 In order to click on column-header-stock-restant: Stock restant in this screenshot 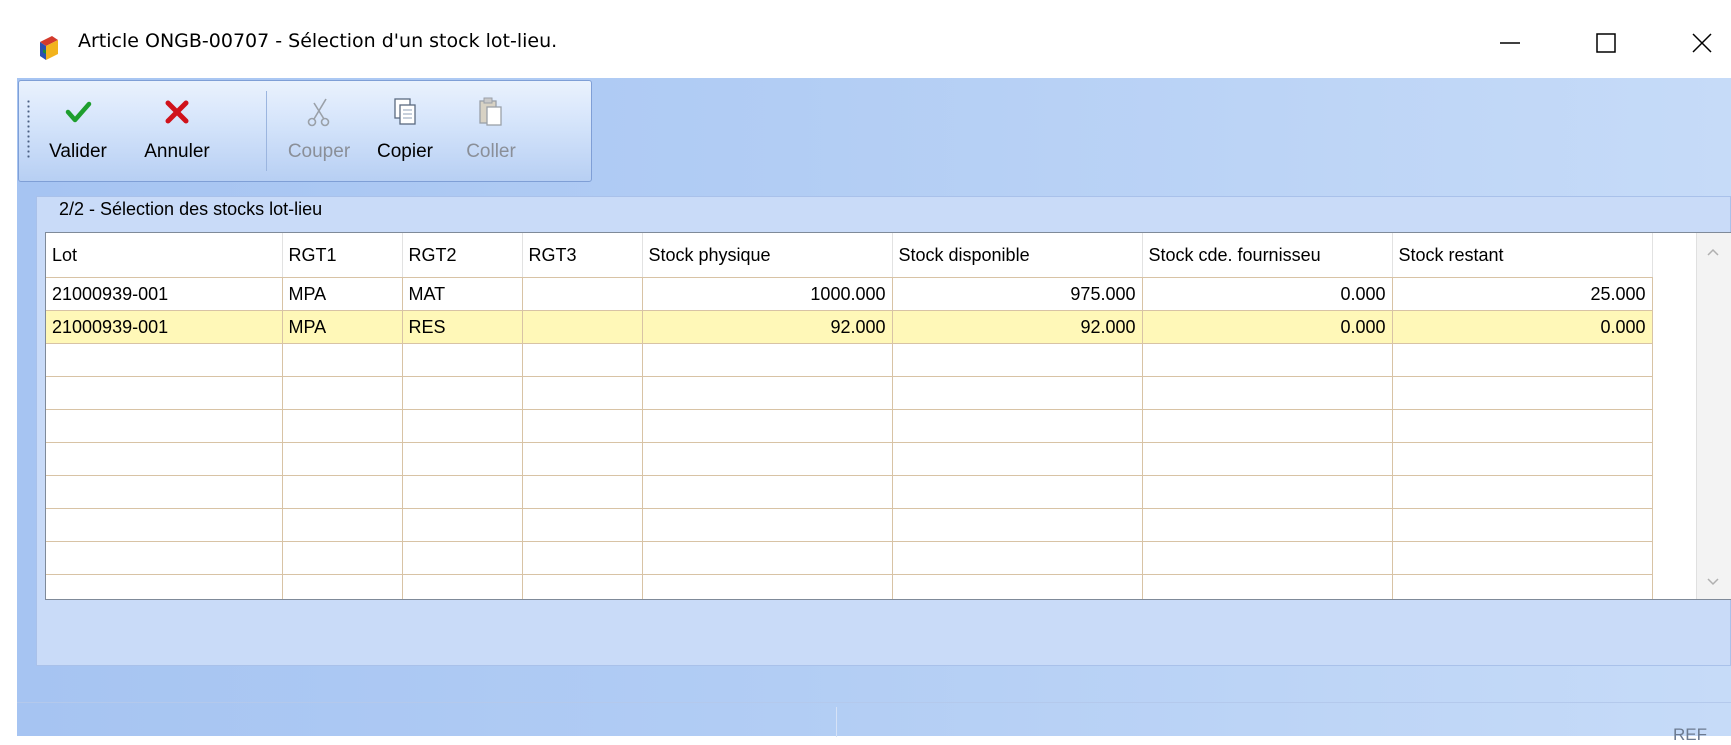, I will do `click(1522, 255)`.